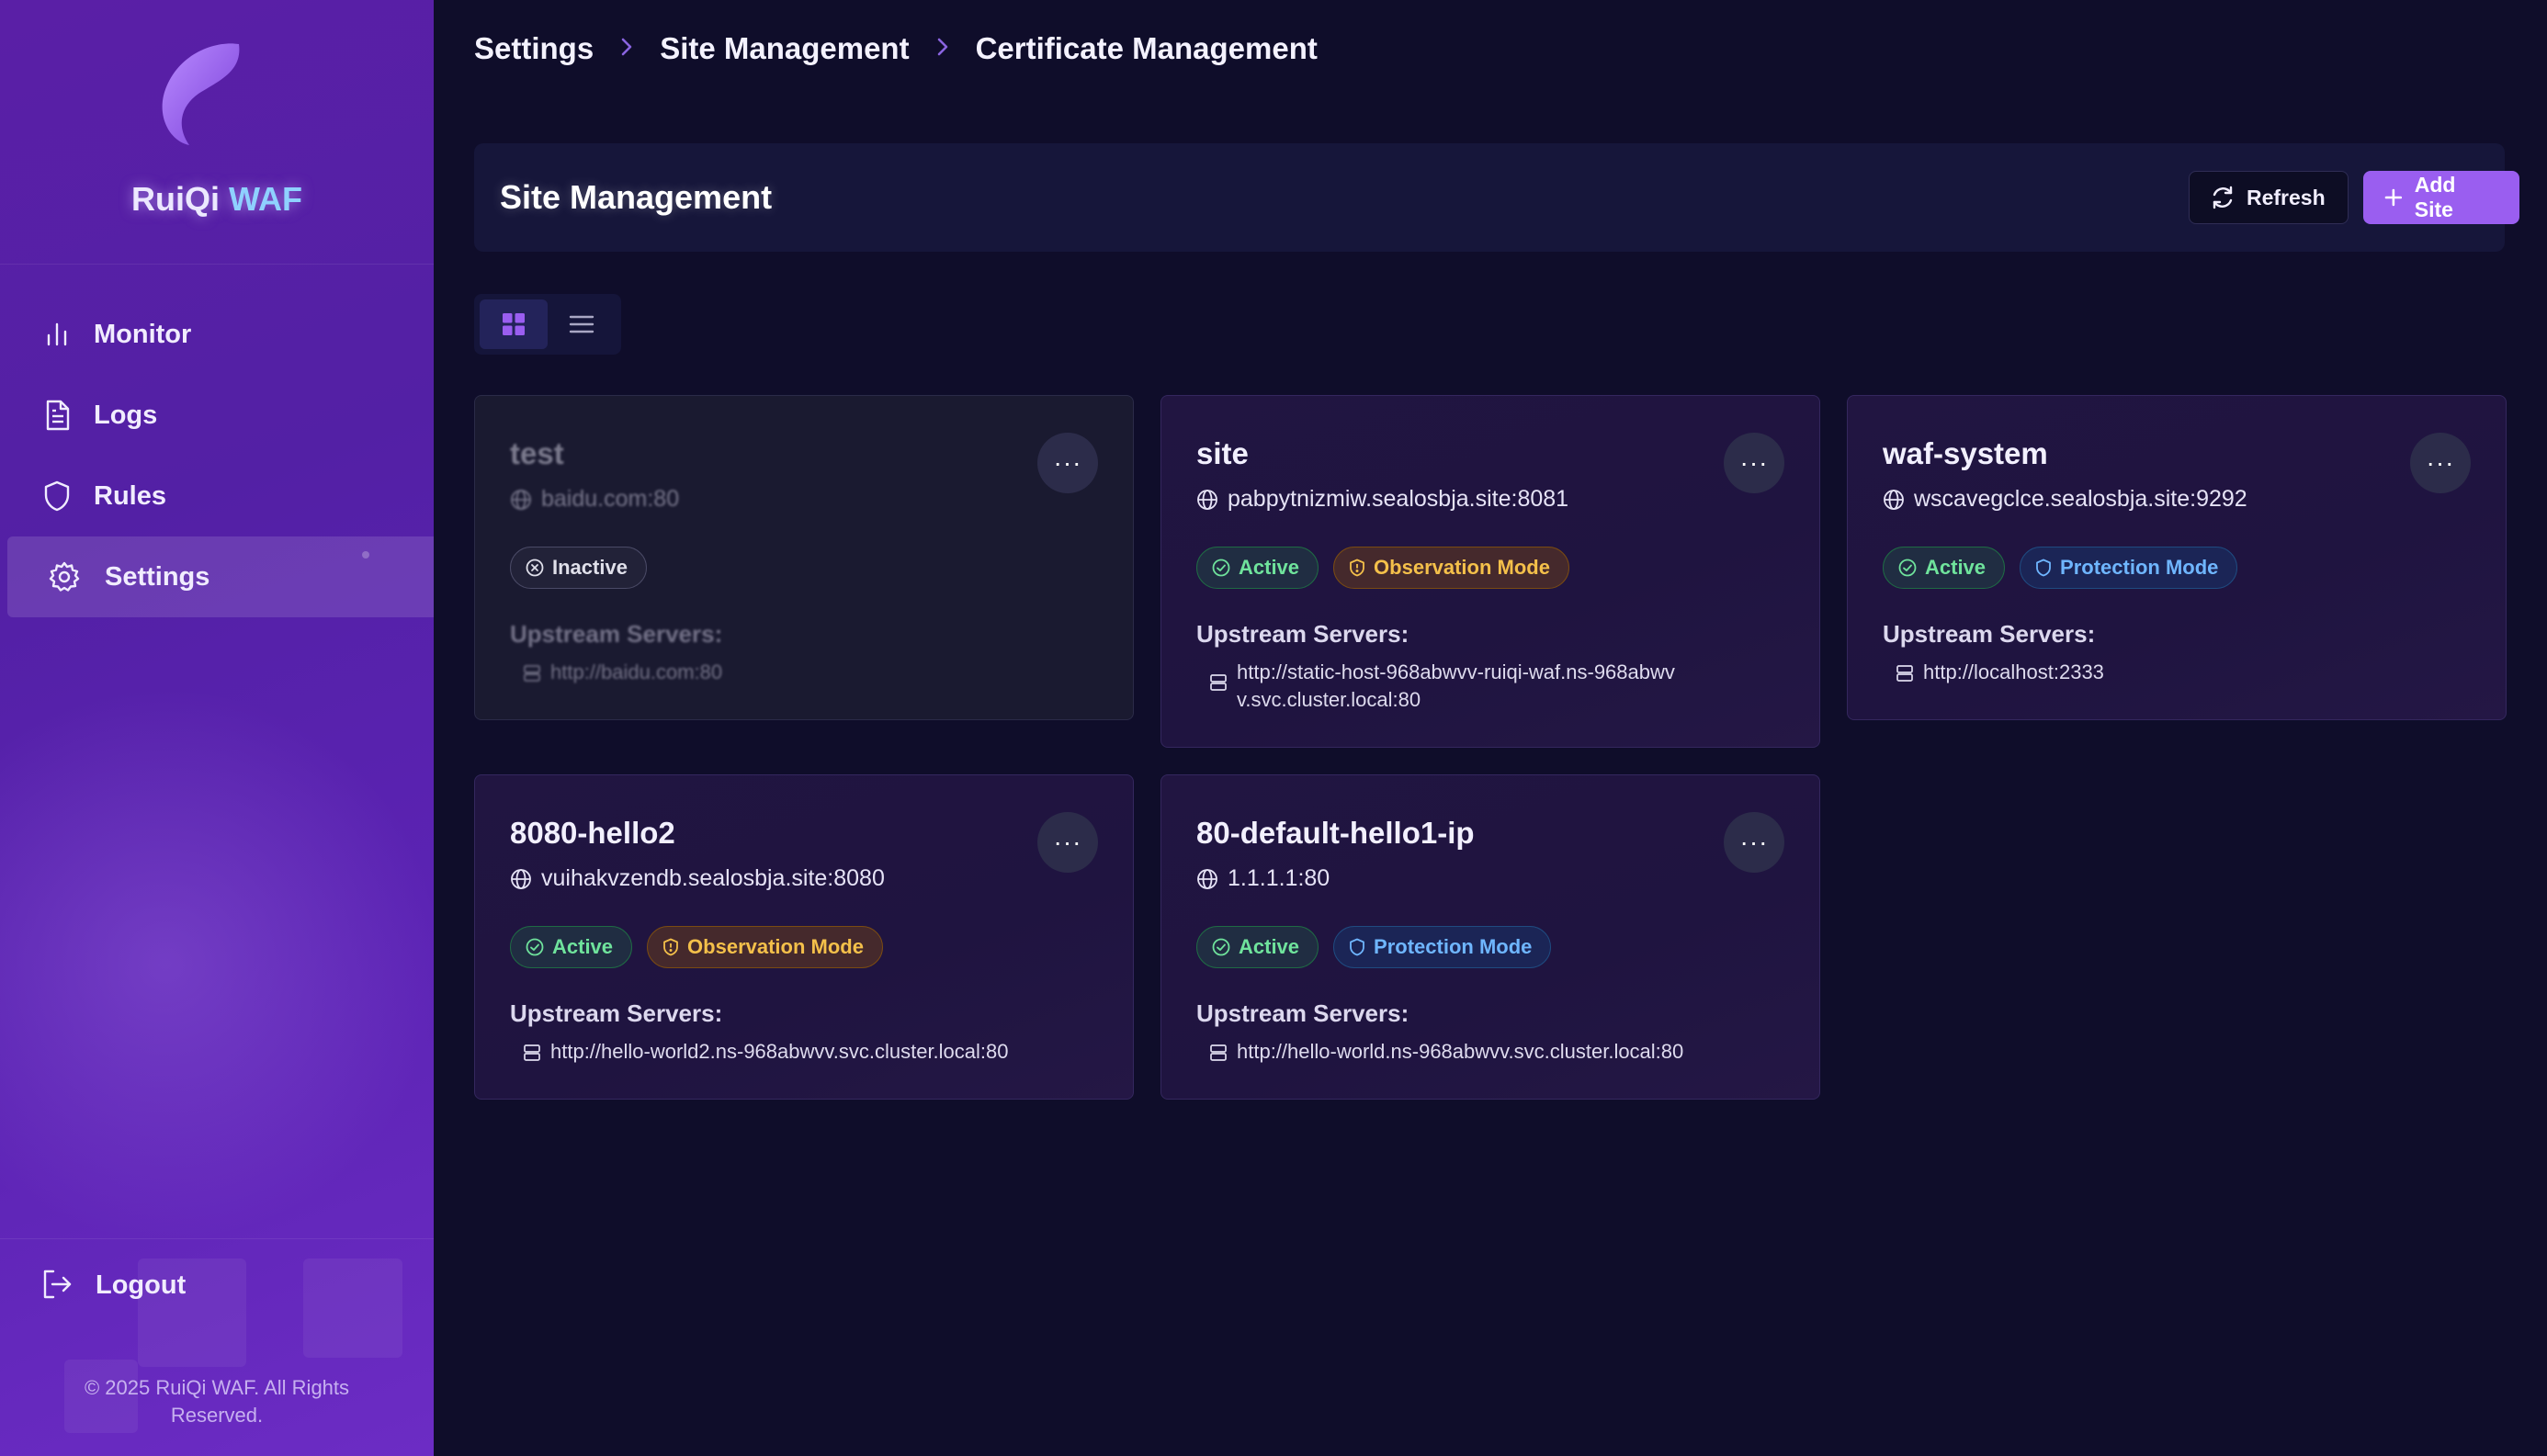 This screenshot has height=1456, width=2547. Describe the element at coordinates (1453, 946) in the screenshot. I see `mode-badge-label: Protection Mode` at that location.